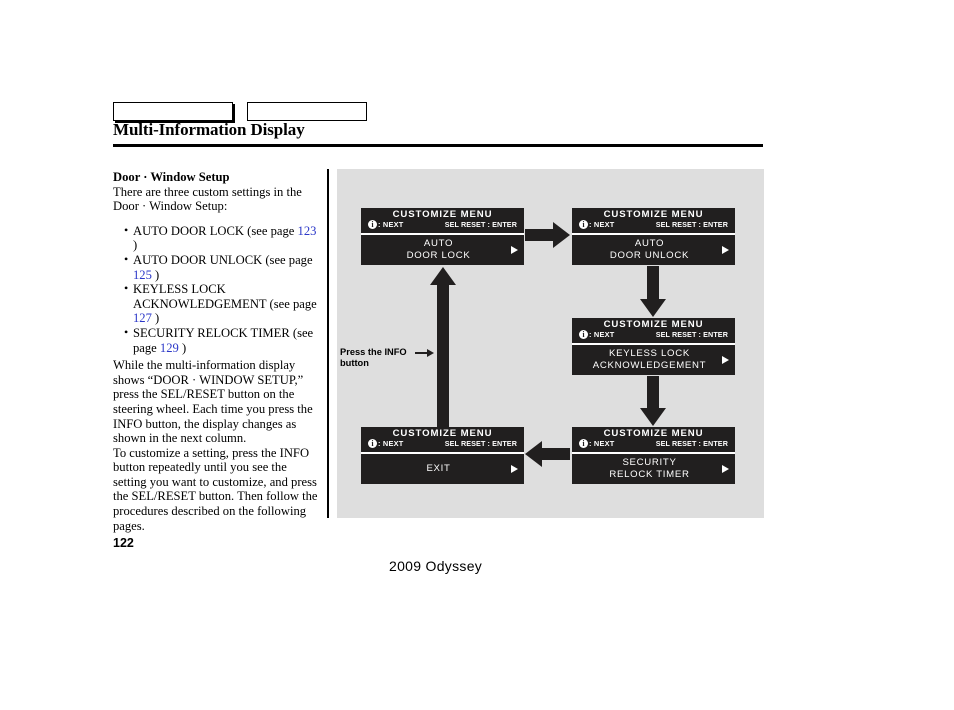 The height and width of the screenshot is (710, 954). What do you see at coordinates (649, 353) in the screenshot?
I see `panel-line-1: KEYLESS LOCK` at bounding box center [649, 353].